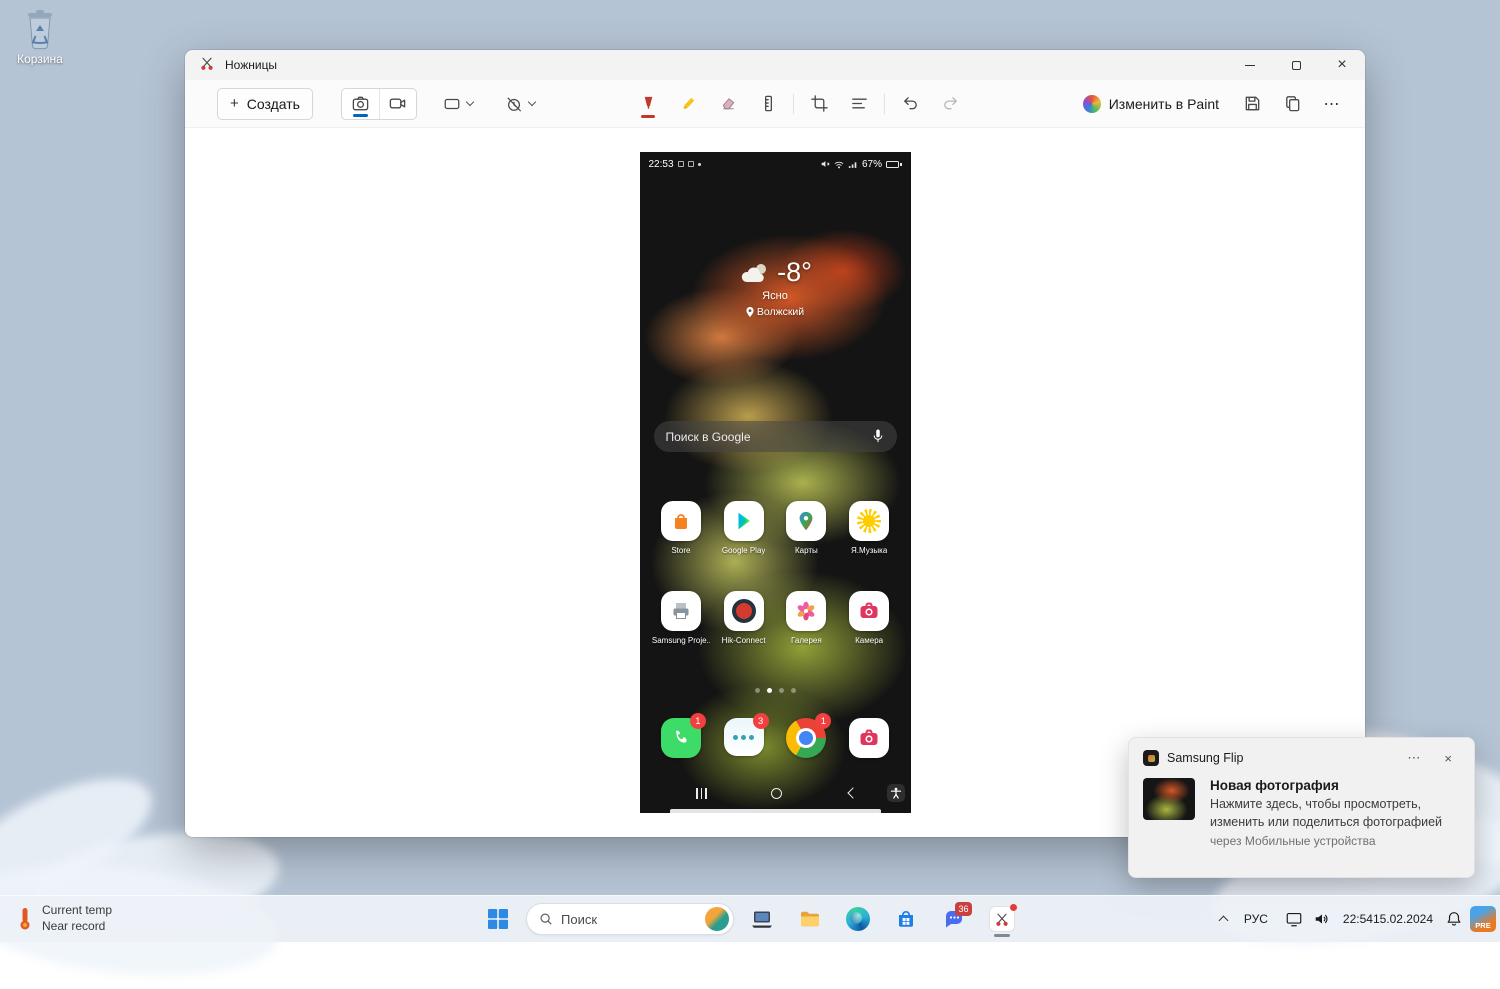 Image resolution: width=1500 pixels, height=989 pixels. I want to click on notification-center-button, so click(1454, 919).